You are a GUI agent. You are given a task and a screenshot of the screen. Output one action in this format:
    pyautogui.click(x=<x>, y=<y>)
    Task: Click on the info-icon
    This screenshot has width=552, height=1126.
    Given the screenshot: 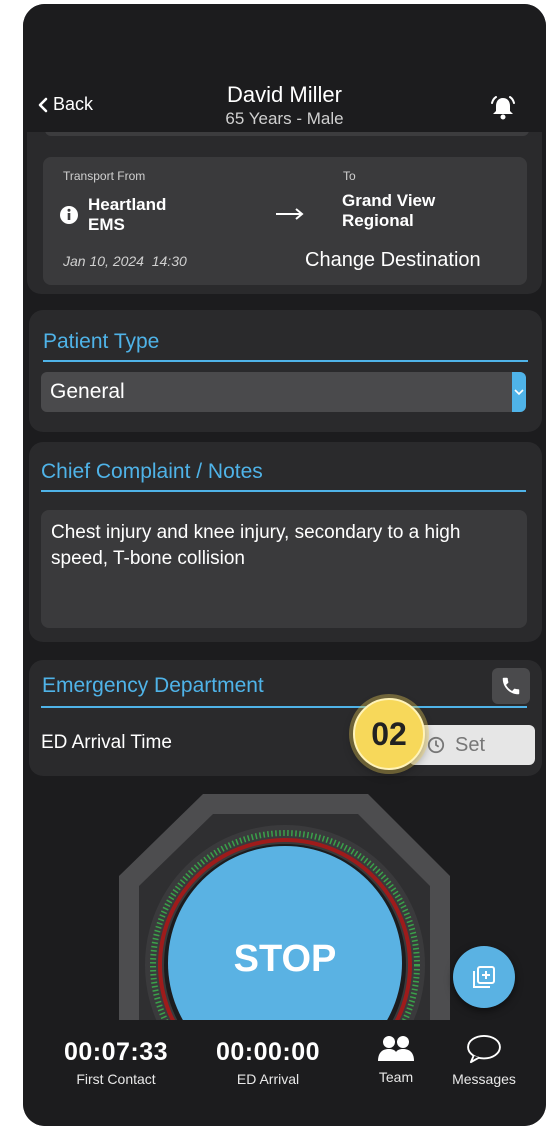 What is the action you would take?
    pyautogui.click(x=69, y=215)
    